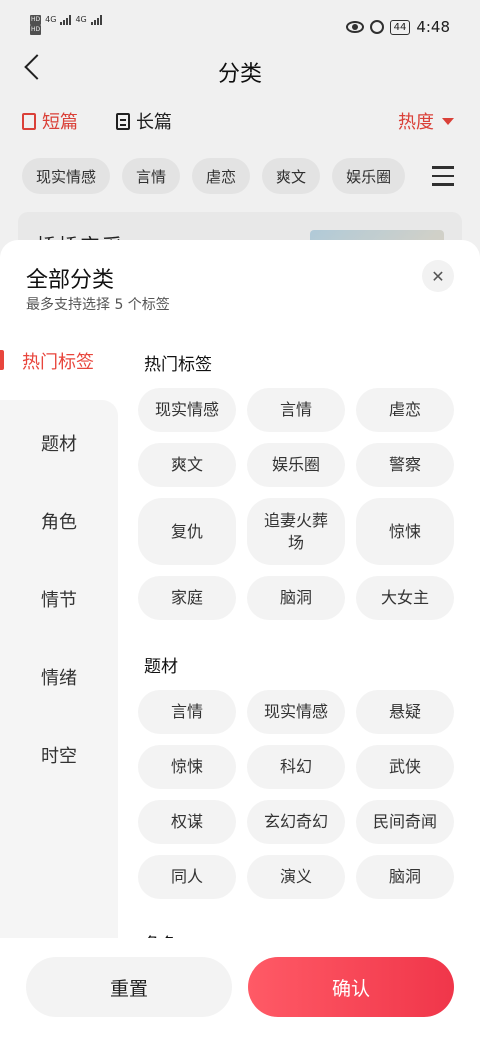 Image resolution: width=480 pixels, height=1061 pixels. What do you see at coordinates (59, 755) in the screenshot?
I see `sidebar-item-era: 时空` at bounding box center [59, 755].